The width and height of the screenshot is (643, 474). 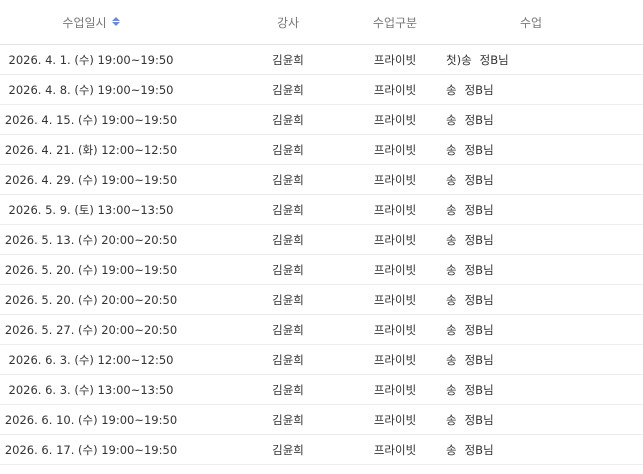 What do you see at coordinates (321, 330) in the screenshot?
I see `table-row: 2026. 5. 27. (수) 20:00~20:50 김윤희 프라이빗 송 정B님` at bounding box center [321, 330].